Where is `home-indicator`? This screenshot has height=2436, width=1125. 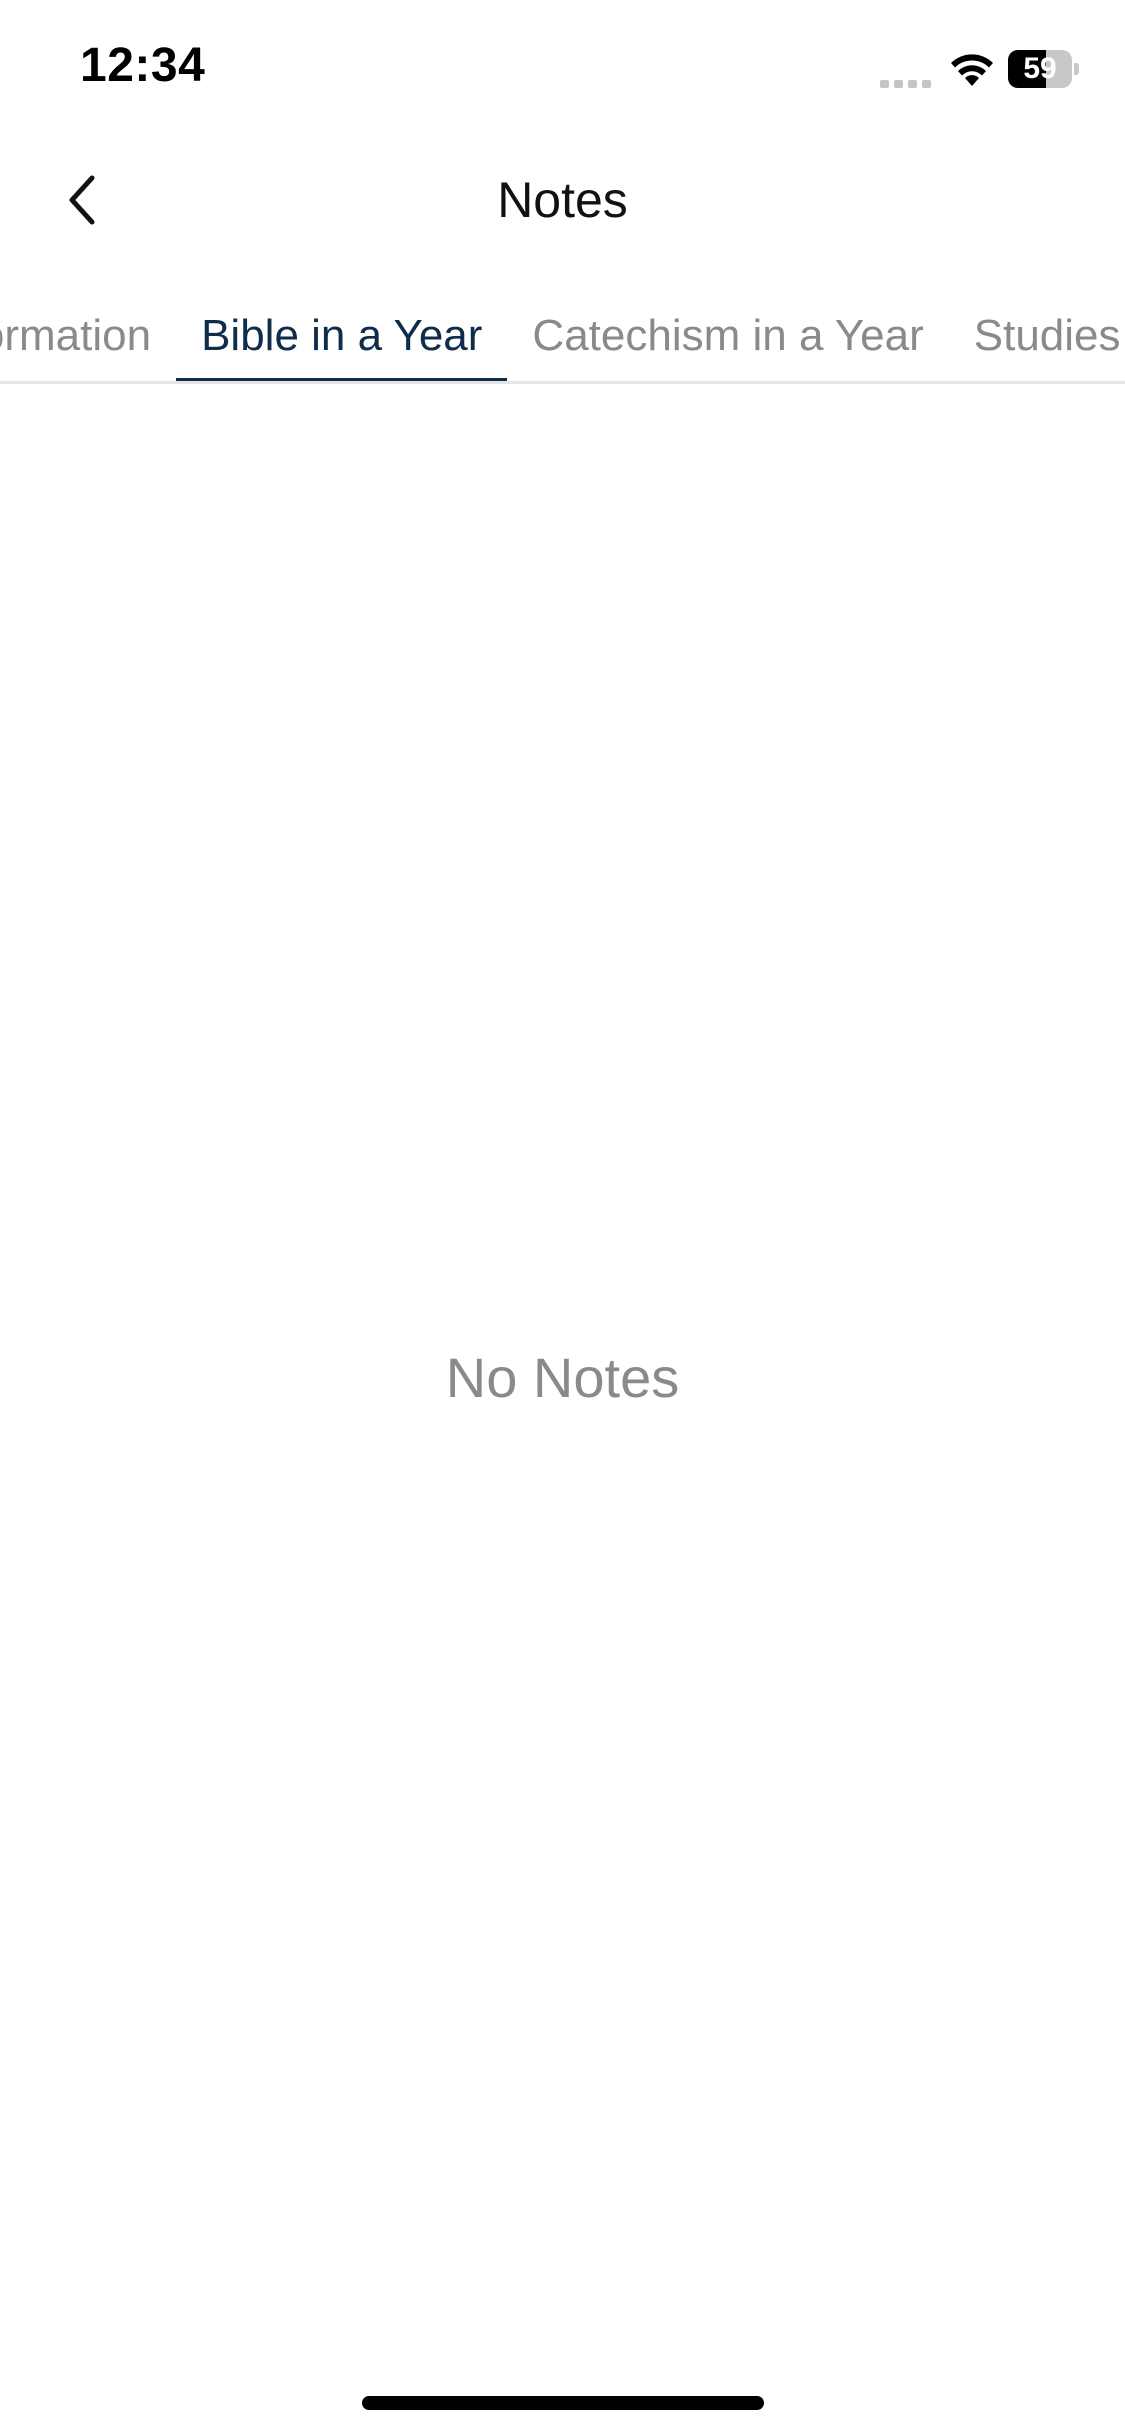 home-indicator is located at coordinates (563, 2403).